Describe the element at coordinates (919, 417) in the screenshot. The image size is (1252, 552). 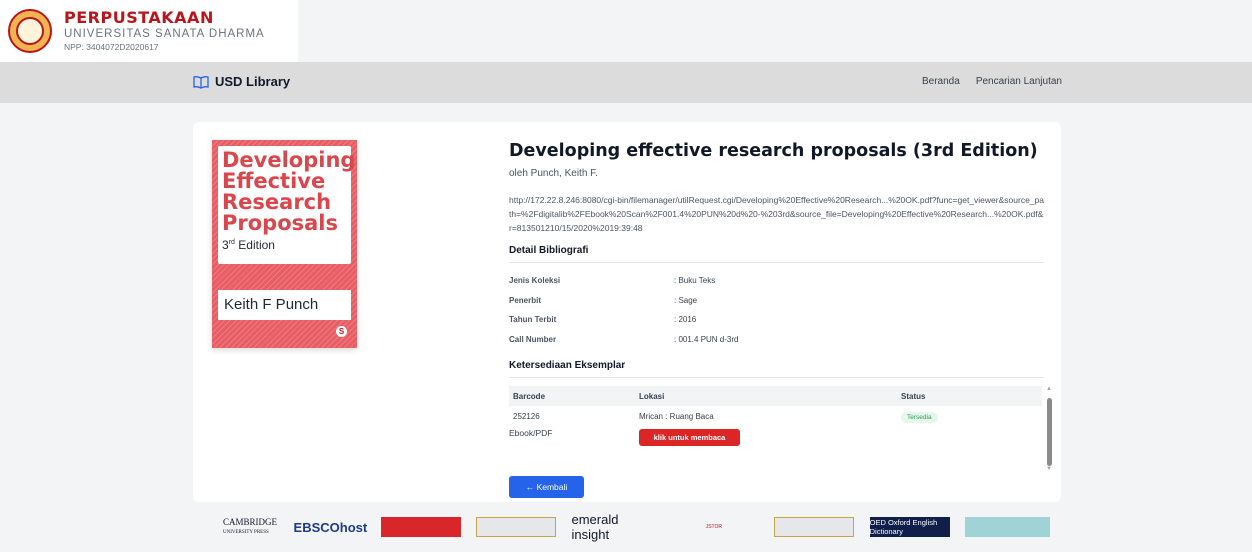
I see `status-badge: Tersedia` at that location.